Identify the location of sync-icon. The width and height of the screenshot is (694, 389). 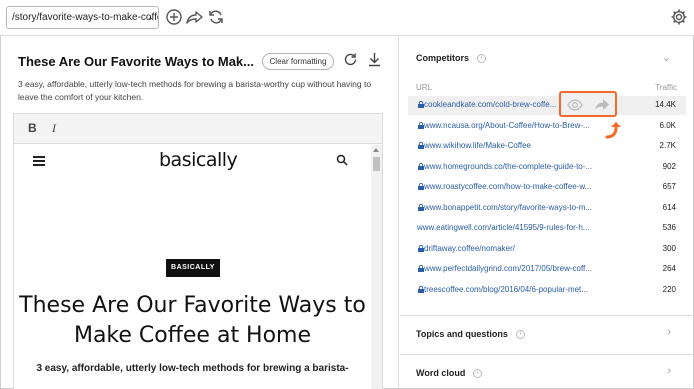
(216, 17).